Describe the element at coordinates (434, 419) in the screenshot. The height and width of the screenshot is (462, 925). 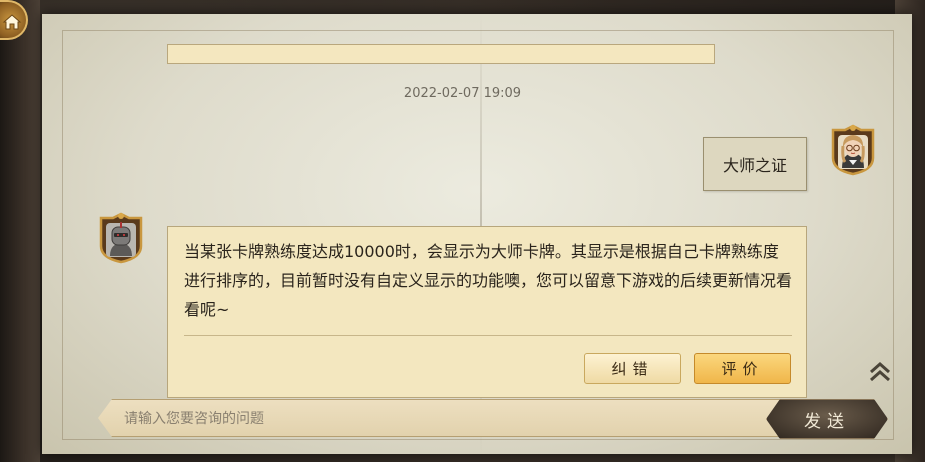
I see `question-input` at that location.